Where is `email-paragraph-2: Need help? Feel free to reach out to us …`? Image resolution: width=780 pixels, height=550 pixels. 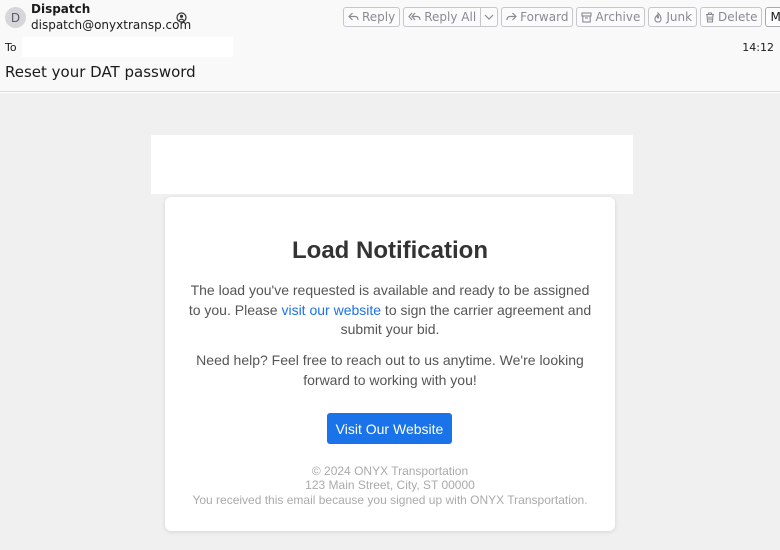 email-paragraph-2: Need help? Feel free to reach out to us … is located at coordinates (390, 370).